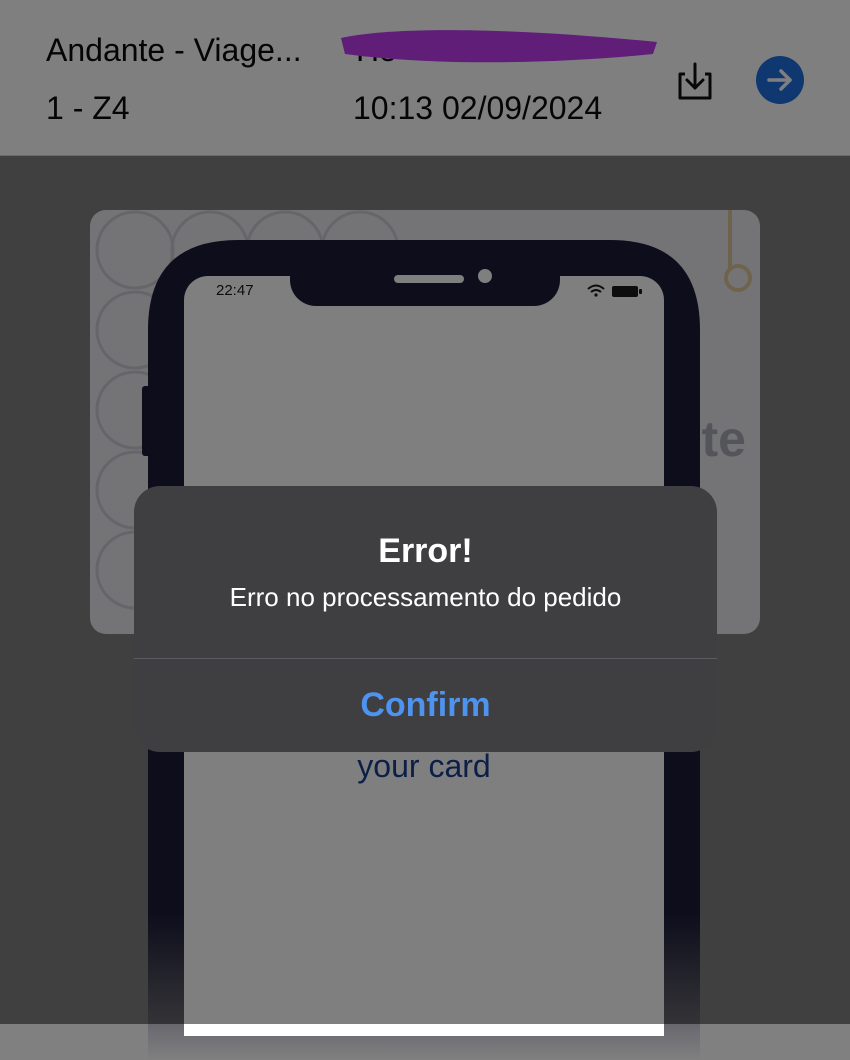  Describe the element at coordinates (425, 705) in the screenshot. I see `confirm-button: Confirm` at that location.